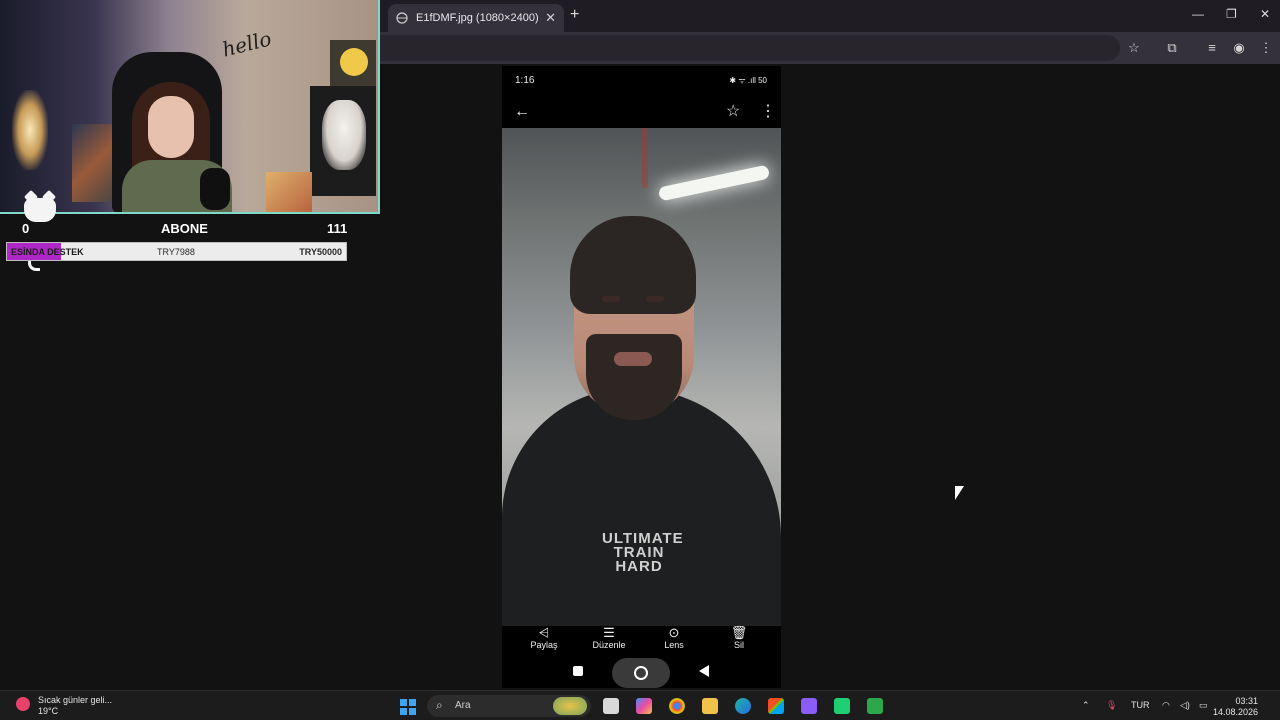 The image size is (1280, 720). What do you see at coordinates (633, 265) in the screenshot?
I see `man-hair` at bounding box center [633, 265].